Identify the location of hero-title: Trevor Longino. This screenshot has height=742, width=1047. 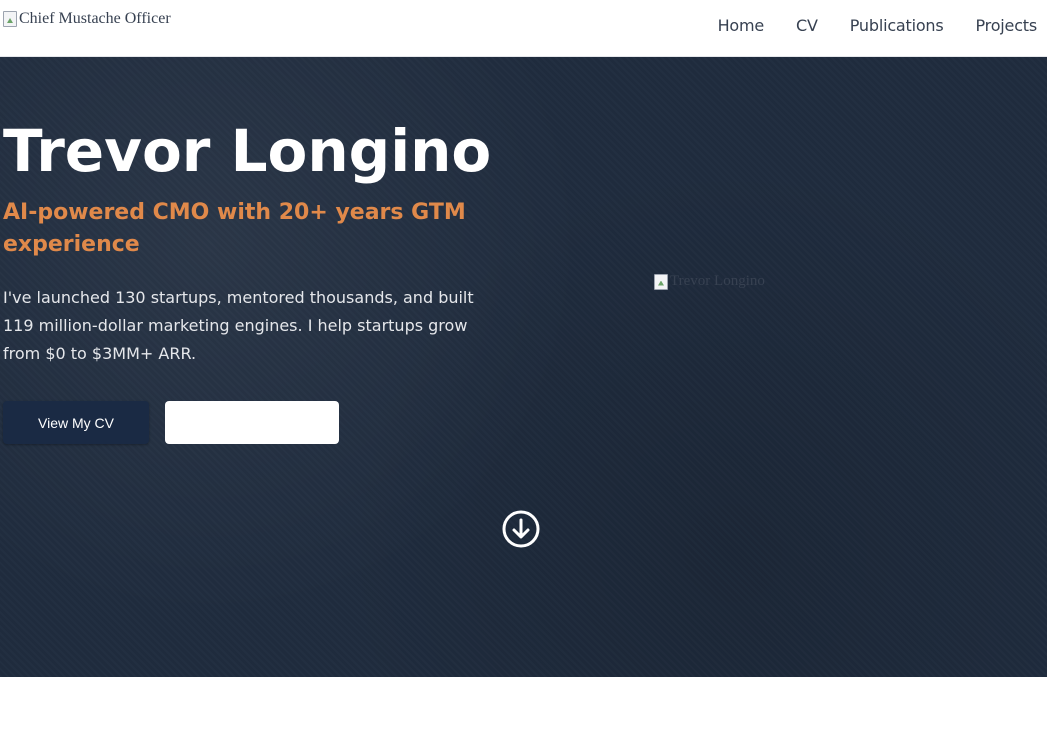
(247, 151).